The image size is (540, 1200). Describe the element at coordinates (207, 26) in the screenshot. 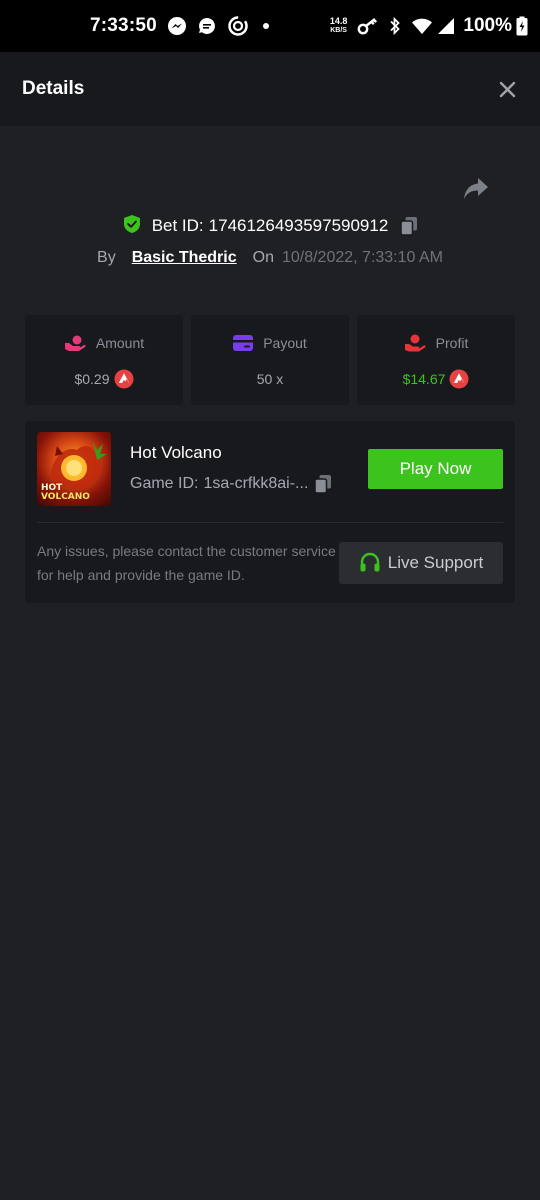

I see `chat-icon` at that location.